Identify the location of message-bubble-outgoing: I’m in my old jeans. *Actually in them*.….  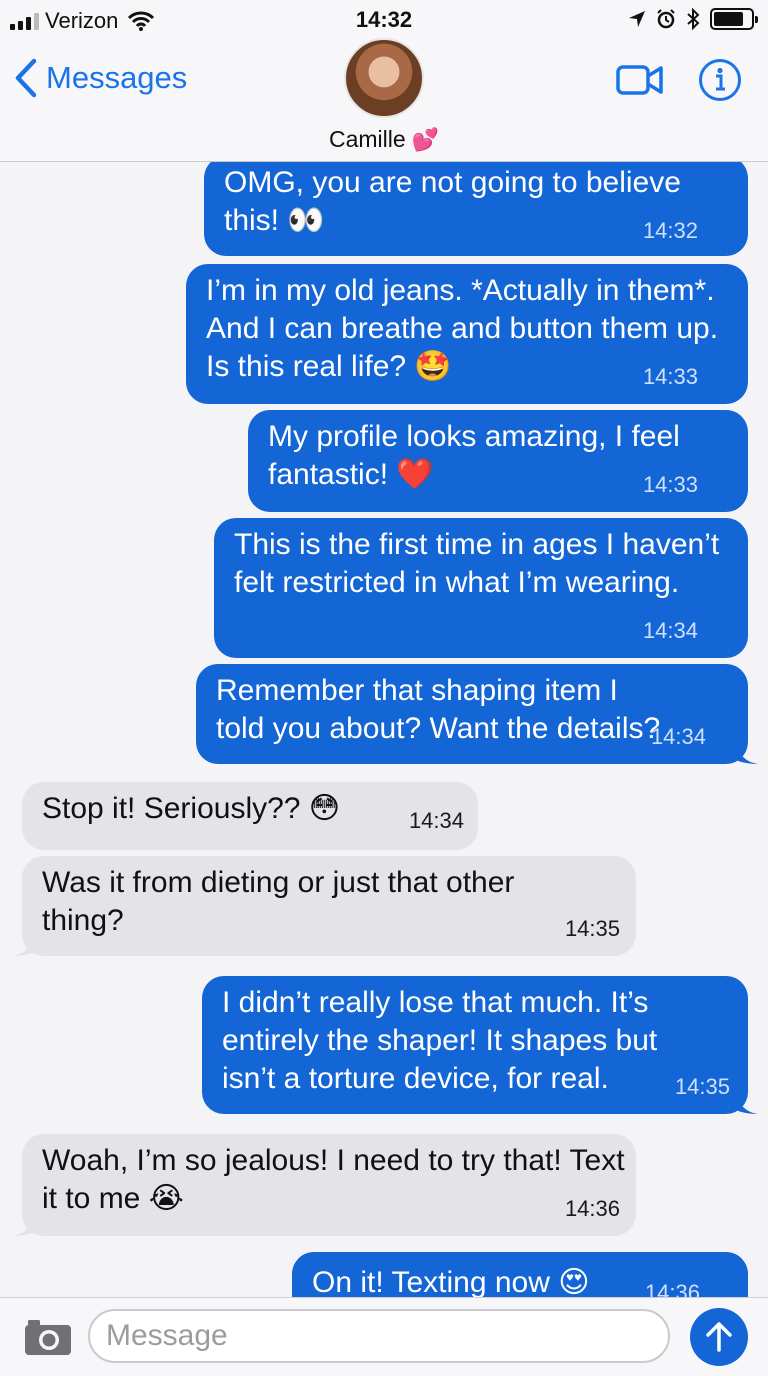
(467, 334).